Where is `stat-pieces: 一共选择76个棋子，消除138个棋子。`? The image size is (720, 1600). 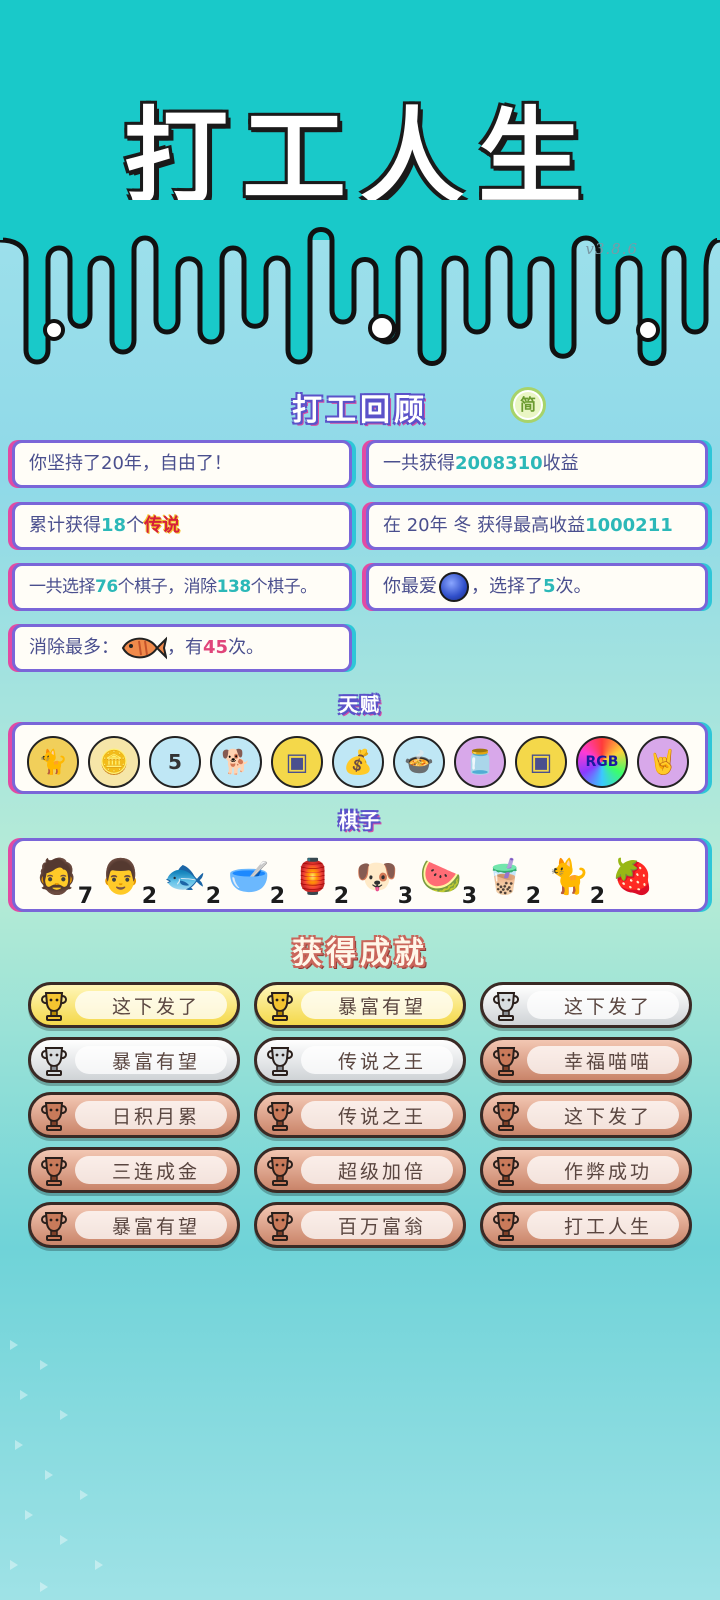
stat-pieces: 一共选择76个棋子，消除138个棋子。 is located at coordinates (182, 587).